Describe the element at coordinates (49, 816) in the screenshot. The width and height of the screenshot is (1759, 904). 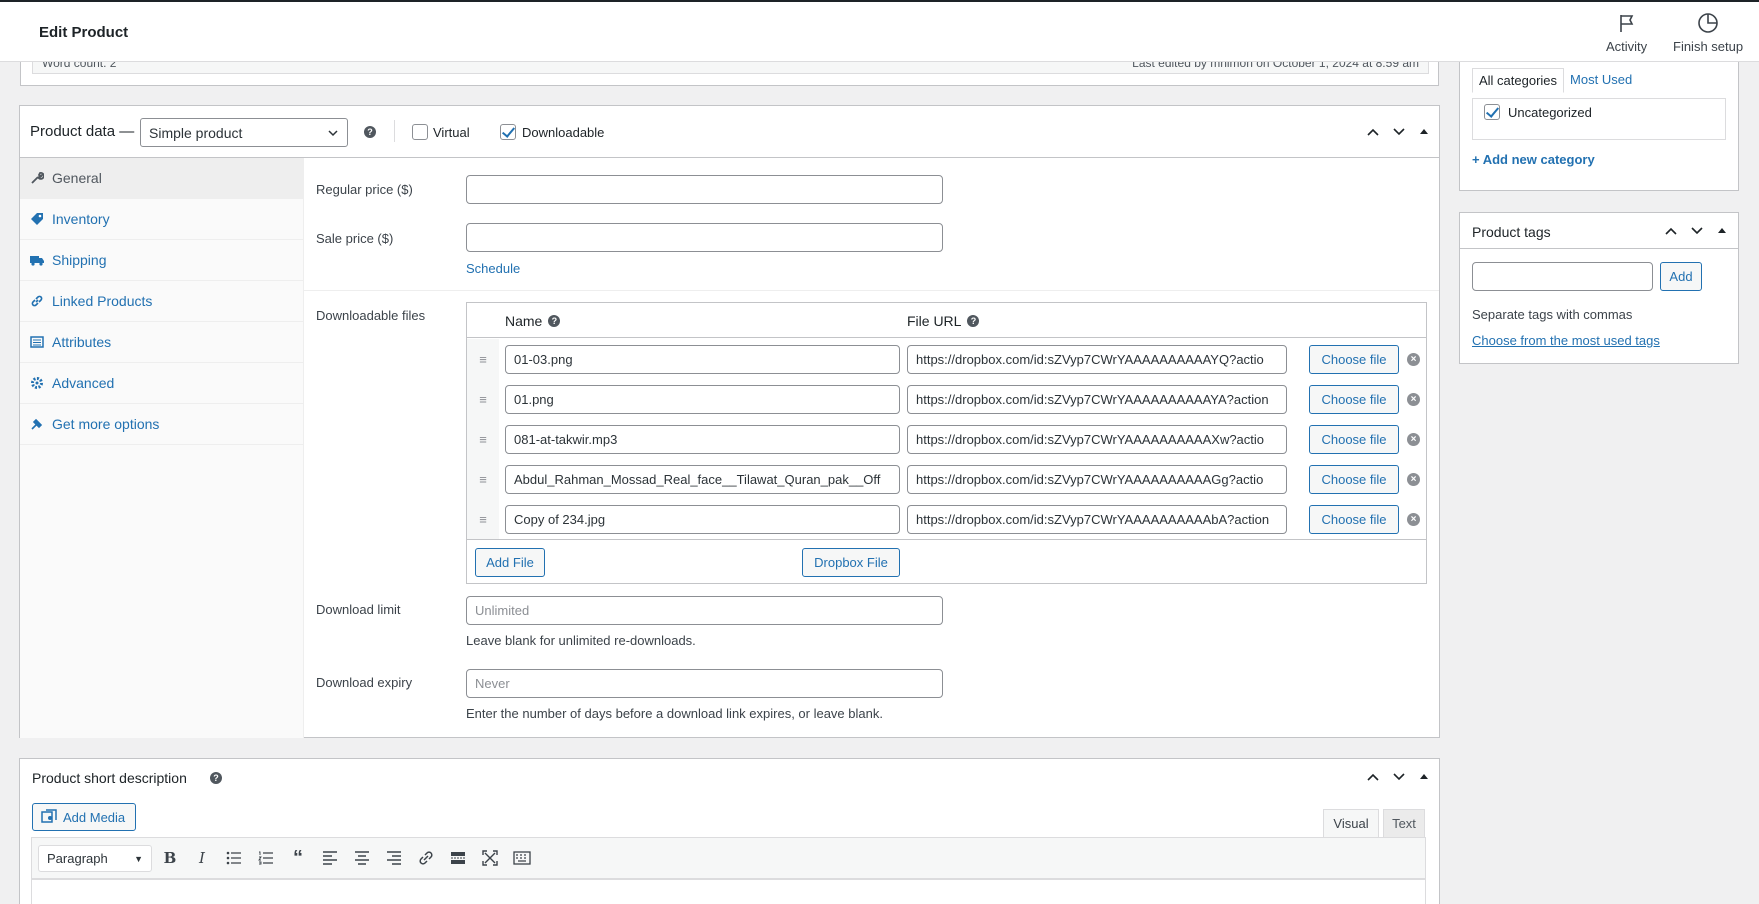
I see `media-icon` at that location.